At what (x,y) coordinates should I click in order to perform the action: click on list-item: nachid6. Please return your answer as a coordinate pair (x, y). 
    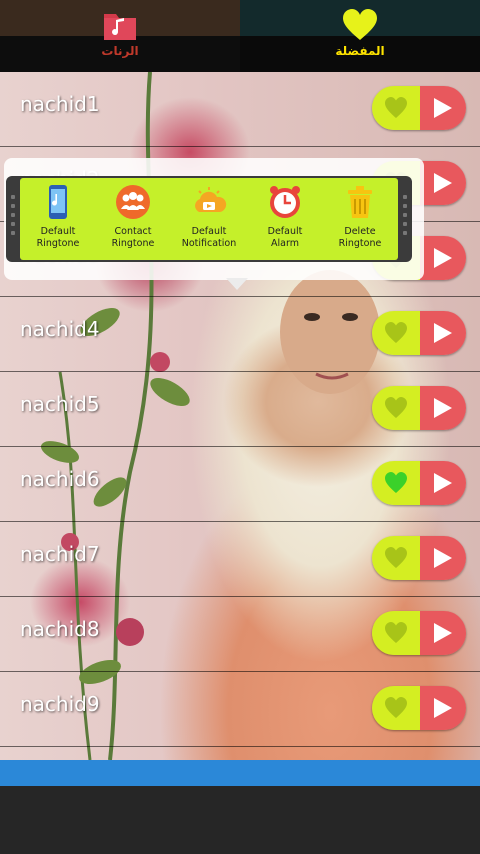
    Looking at the image, I should click on (240, 484).